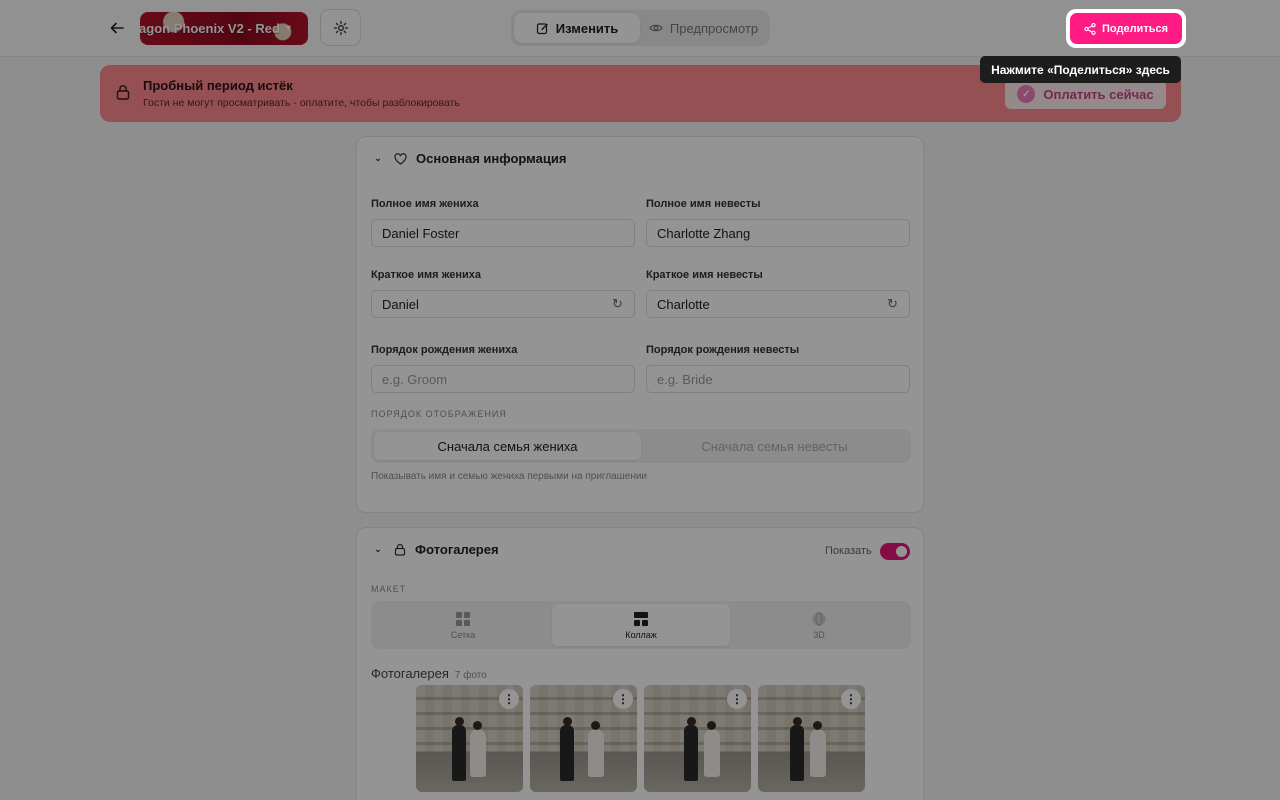  I want to click on display-order-caption: ПОРЯДОК ОТОБРАЖЕНИЯ, so click(439, 414).